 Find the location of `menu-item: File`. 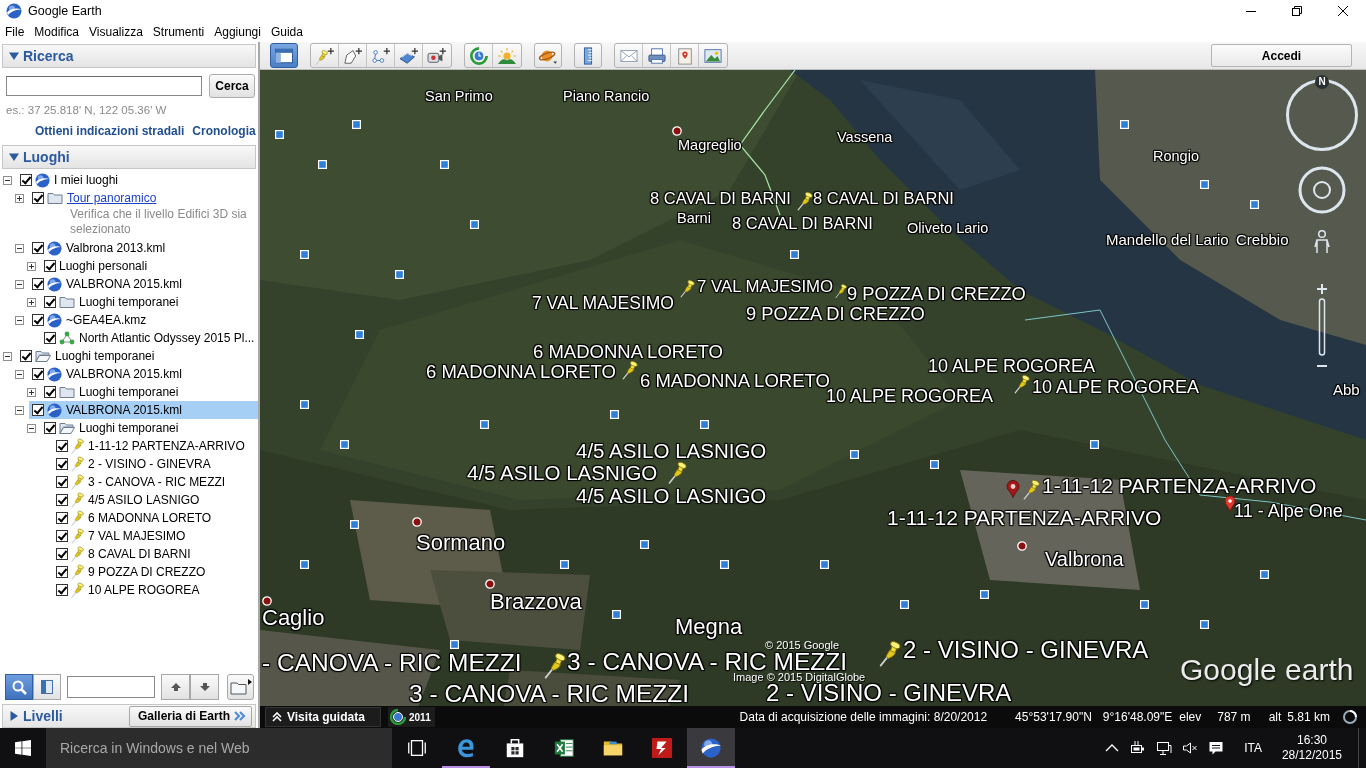

menu-item: File is located at coordinates (14, 32).